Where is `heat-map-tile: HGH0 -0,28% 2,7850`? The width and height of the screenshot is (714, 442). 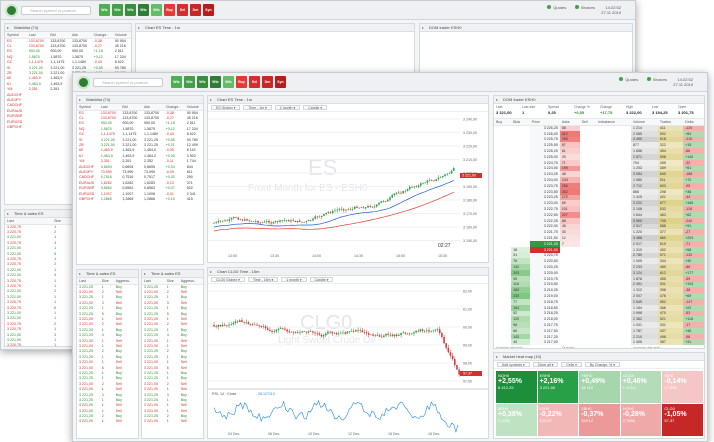 heat-map-tile: HGH0 -0,28% 2,7850 is located at coordinates (641, 420).